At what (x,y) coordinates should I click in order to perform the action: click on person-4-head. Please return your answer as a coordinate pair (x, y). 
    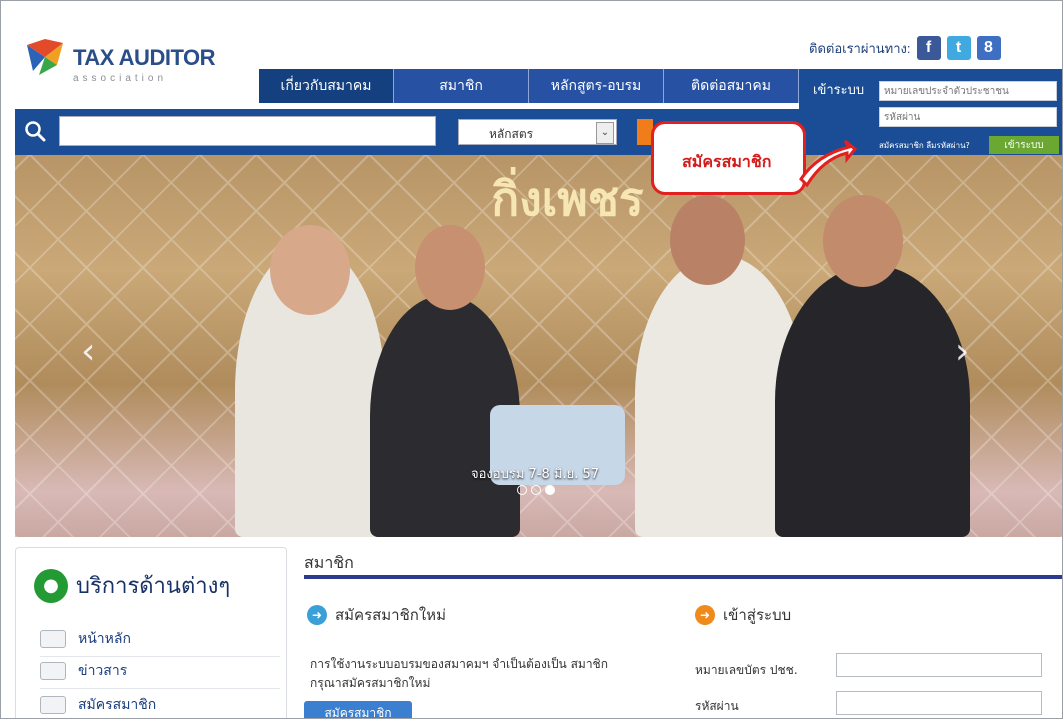
    Looking at the image, I should click on (863, 241).